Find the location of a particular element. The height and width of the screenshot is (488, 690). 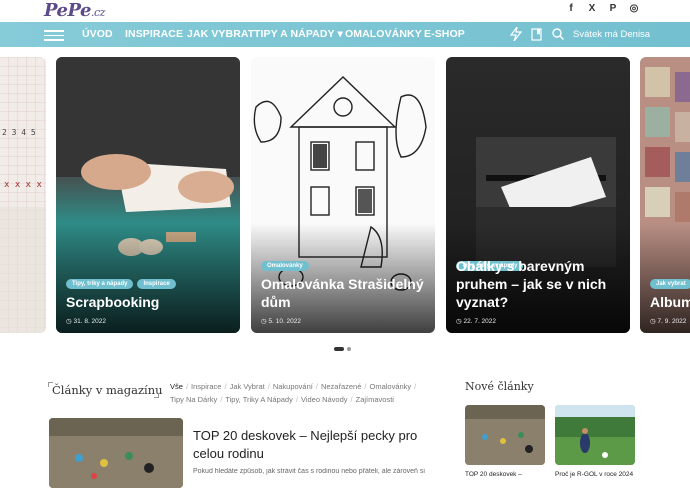

slider-card: 2 3 4 5 x x x x is located at coordinates (23, 195).